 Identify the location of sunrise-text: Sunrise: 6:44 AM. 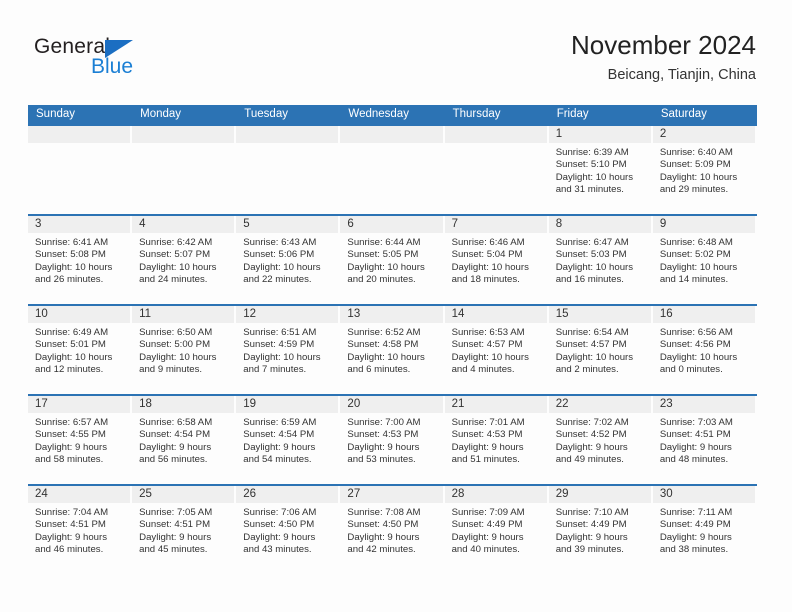
(384, 242).